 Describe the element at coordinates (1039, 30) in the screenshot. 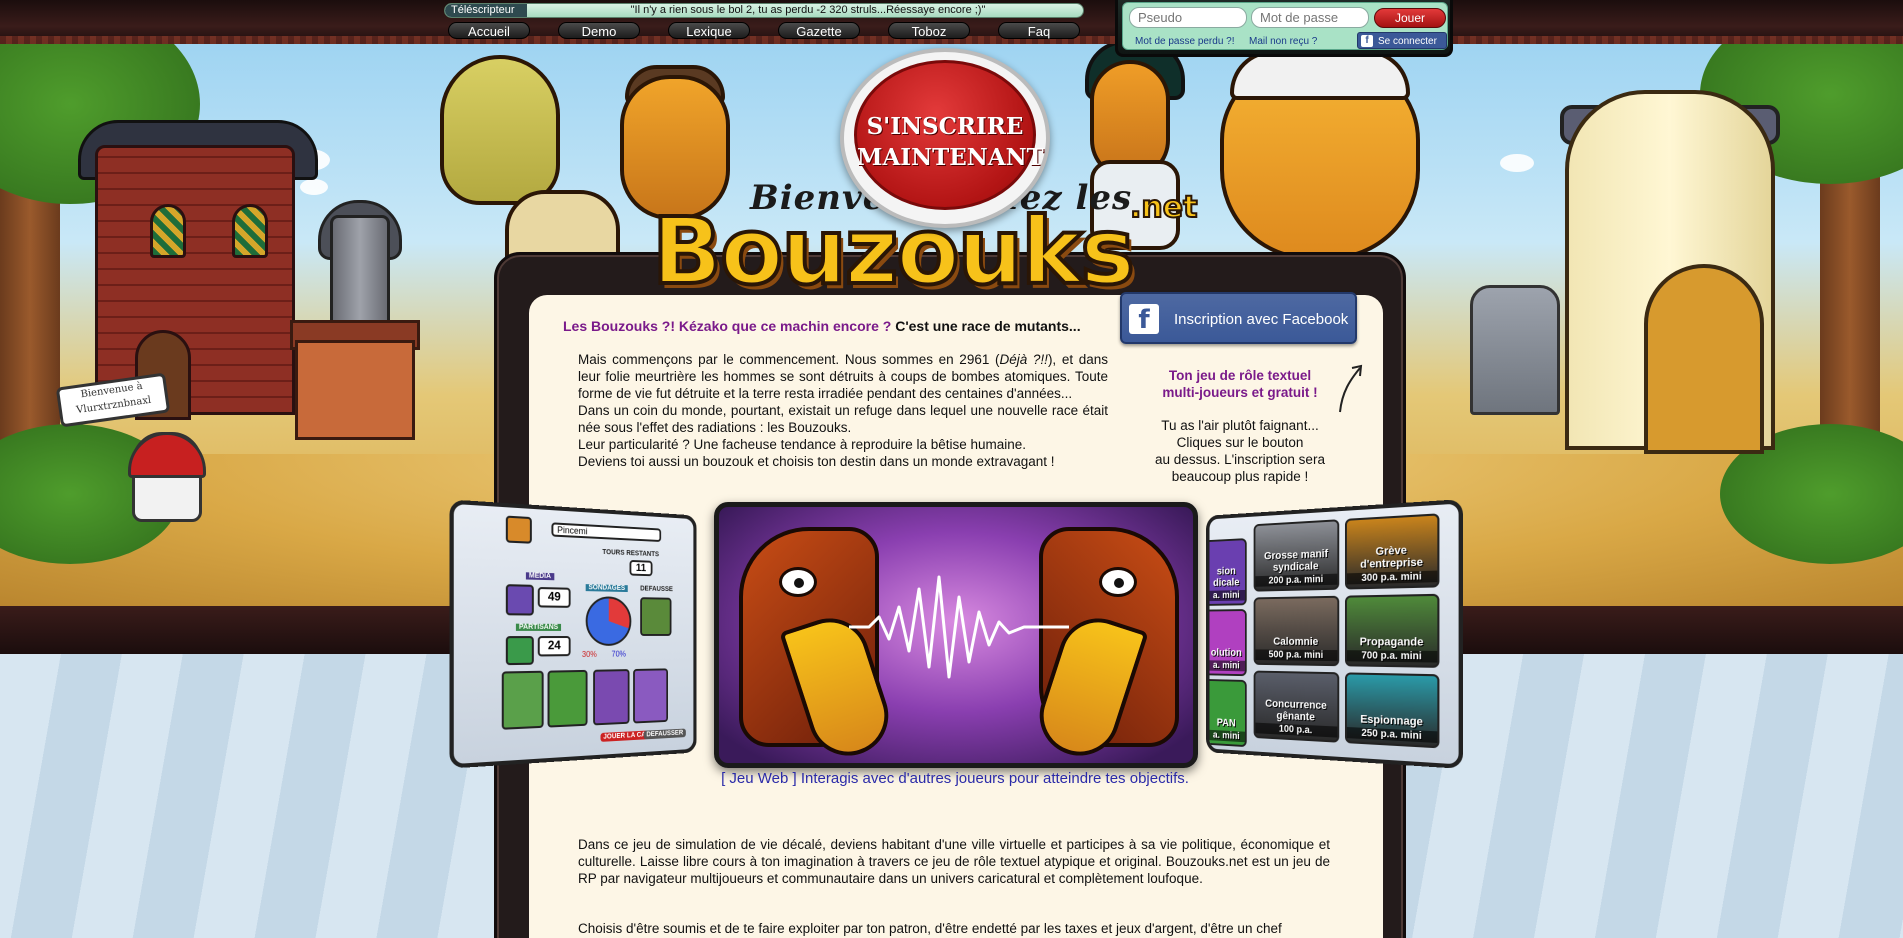

I see `nav-faq: Faq` at that location.